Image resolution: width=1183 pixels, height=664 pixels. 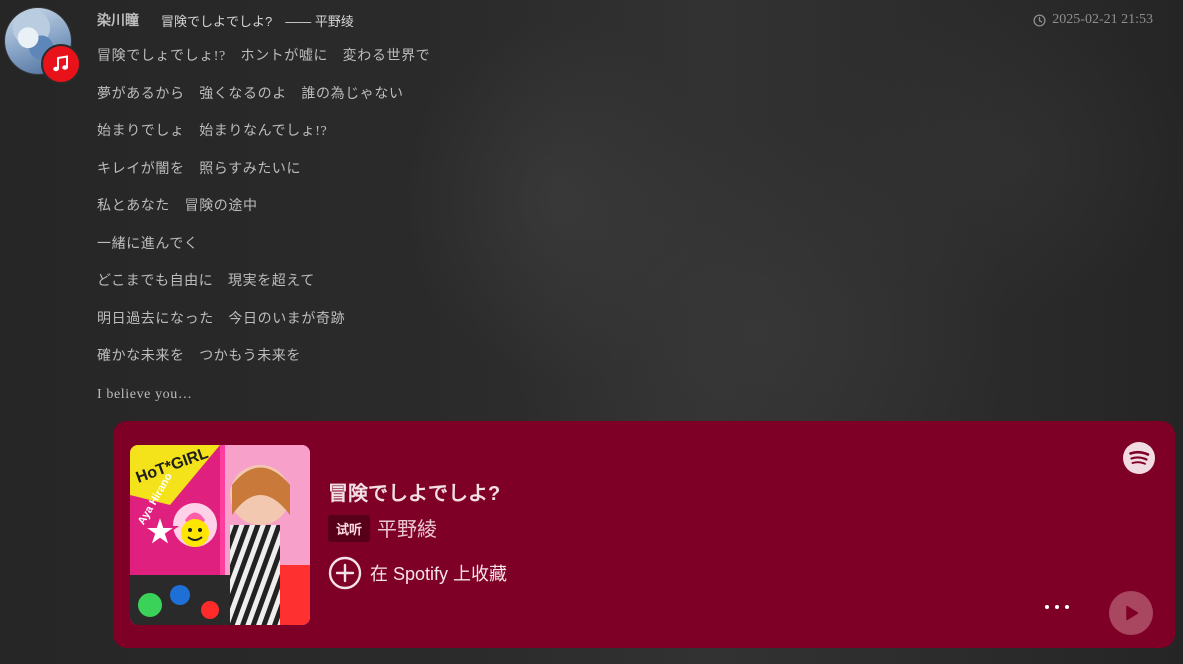 What do you see at coordinates (61, 64) in the screenshot?
I see `music-note-icon` at bounding box center [61, 64].